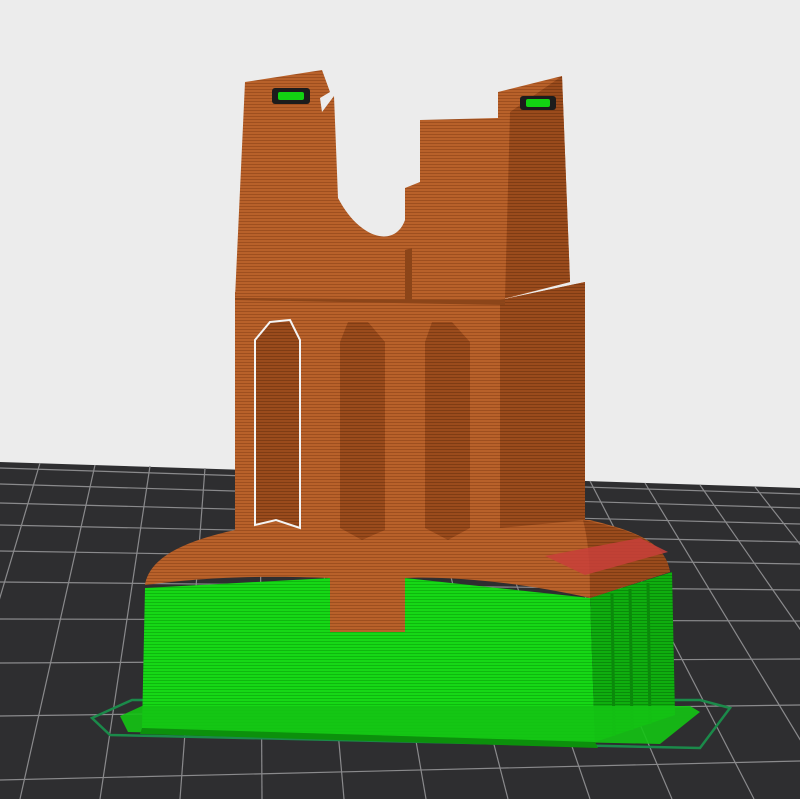  Describe the element at coordinates (291, 96) in the screenshot. I see `left-slot-hole` at that location.